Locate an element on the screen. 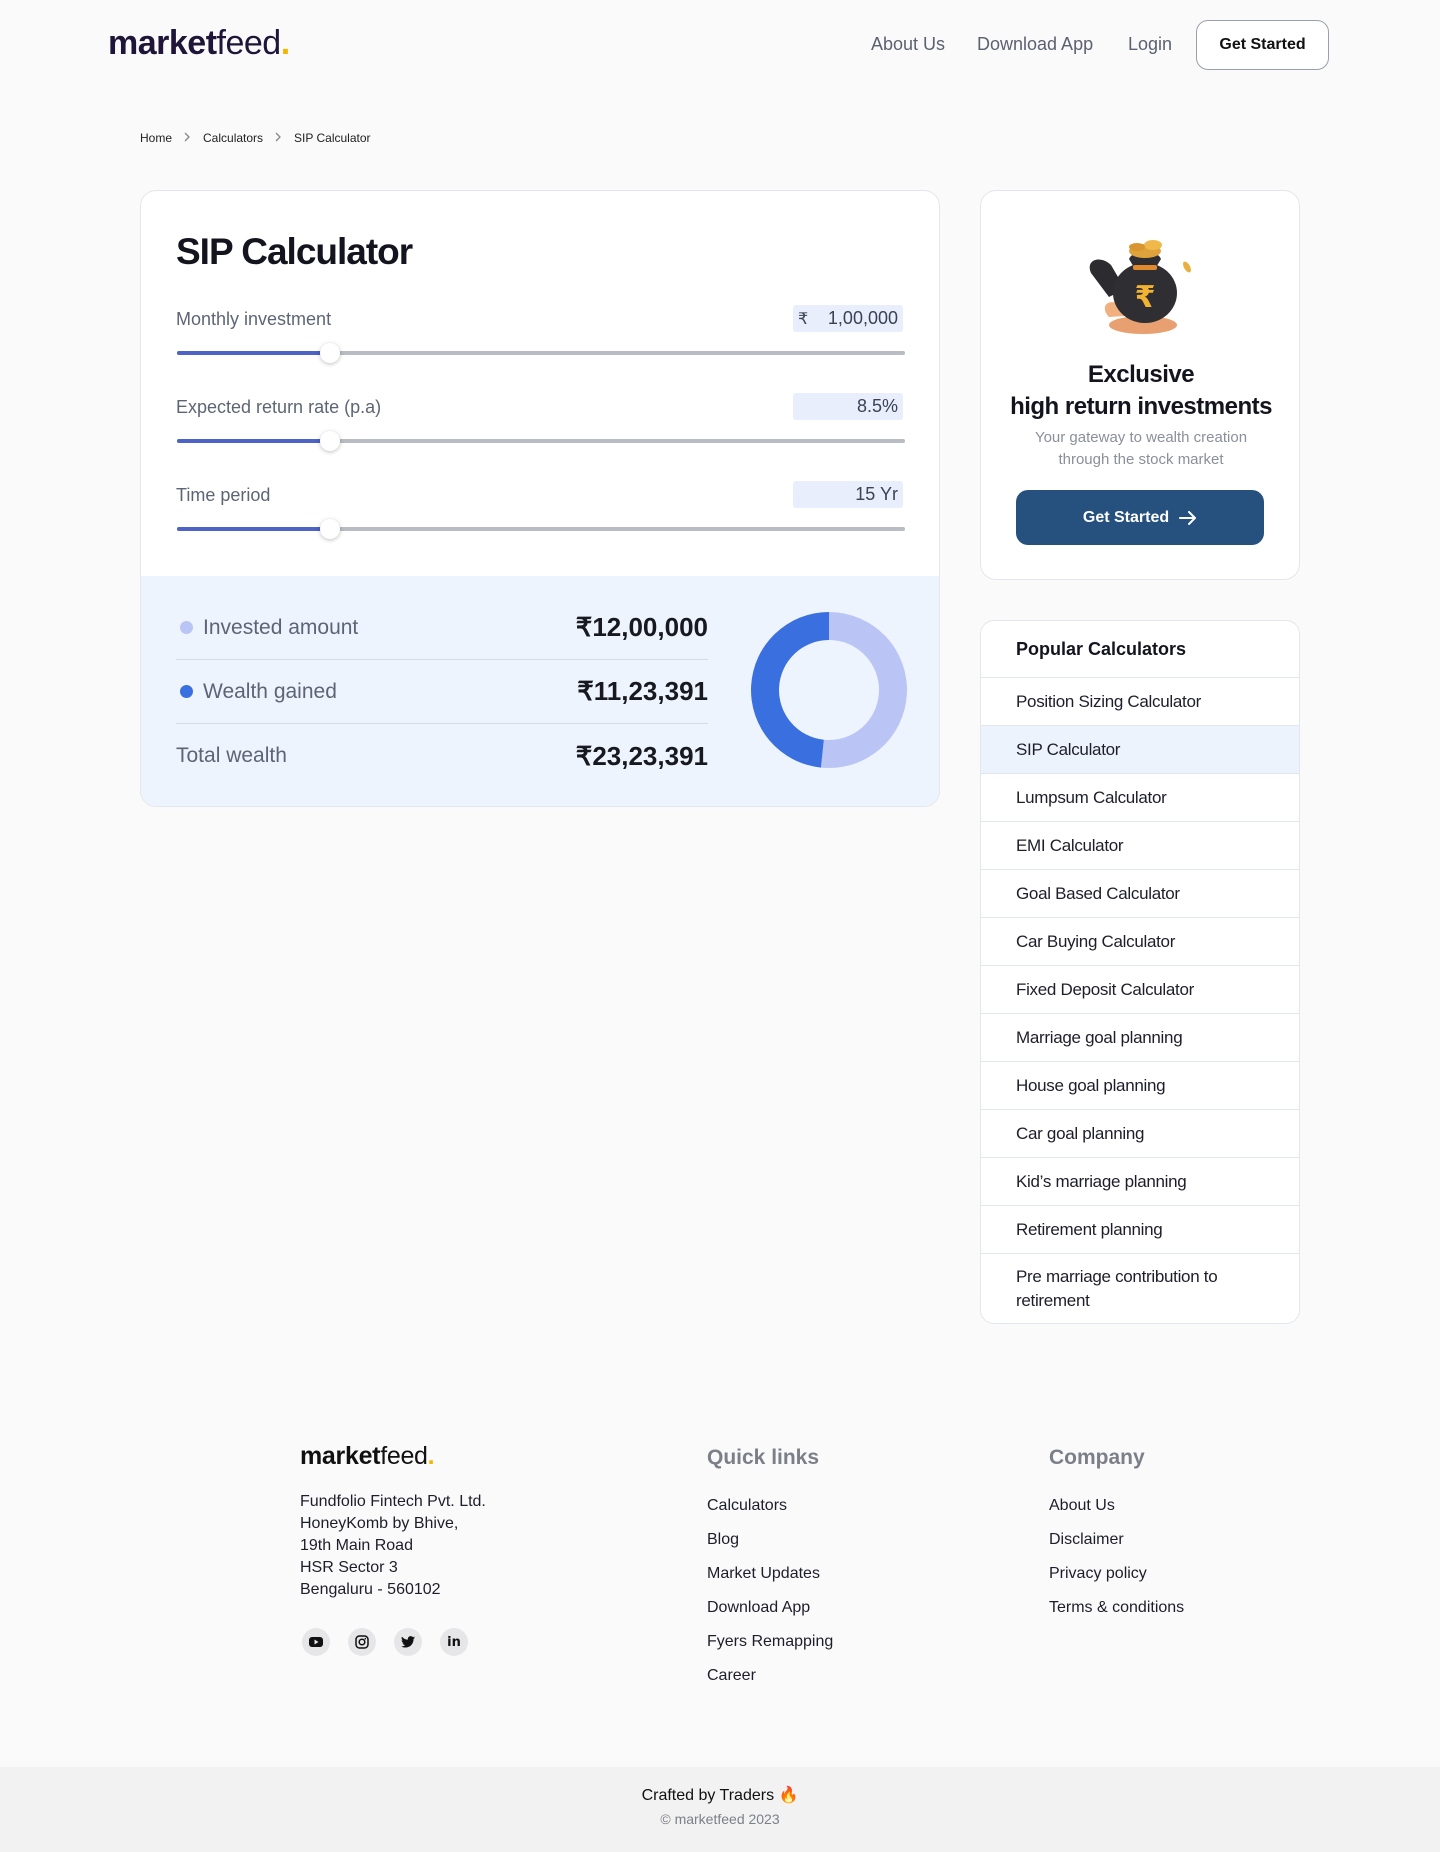 This screenshot has width=1440, height=1852. instagram-icon is located at coordinates (362, 1642).